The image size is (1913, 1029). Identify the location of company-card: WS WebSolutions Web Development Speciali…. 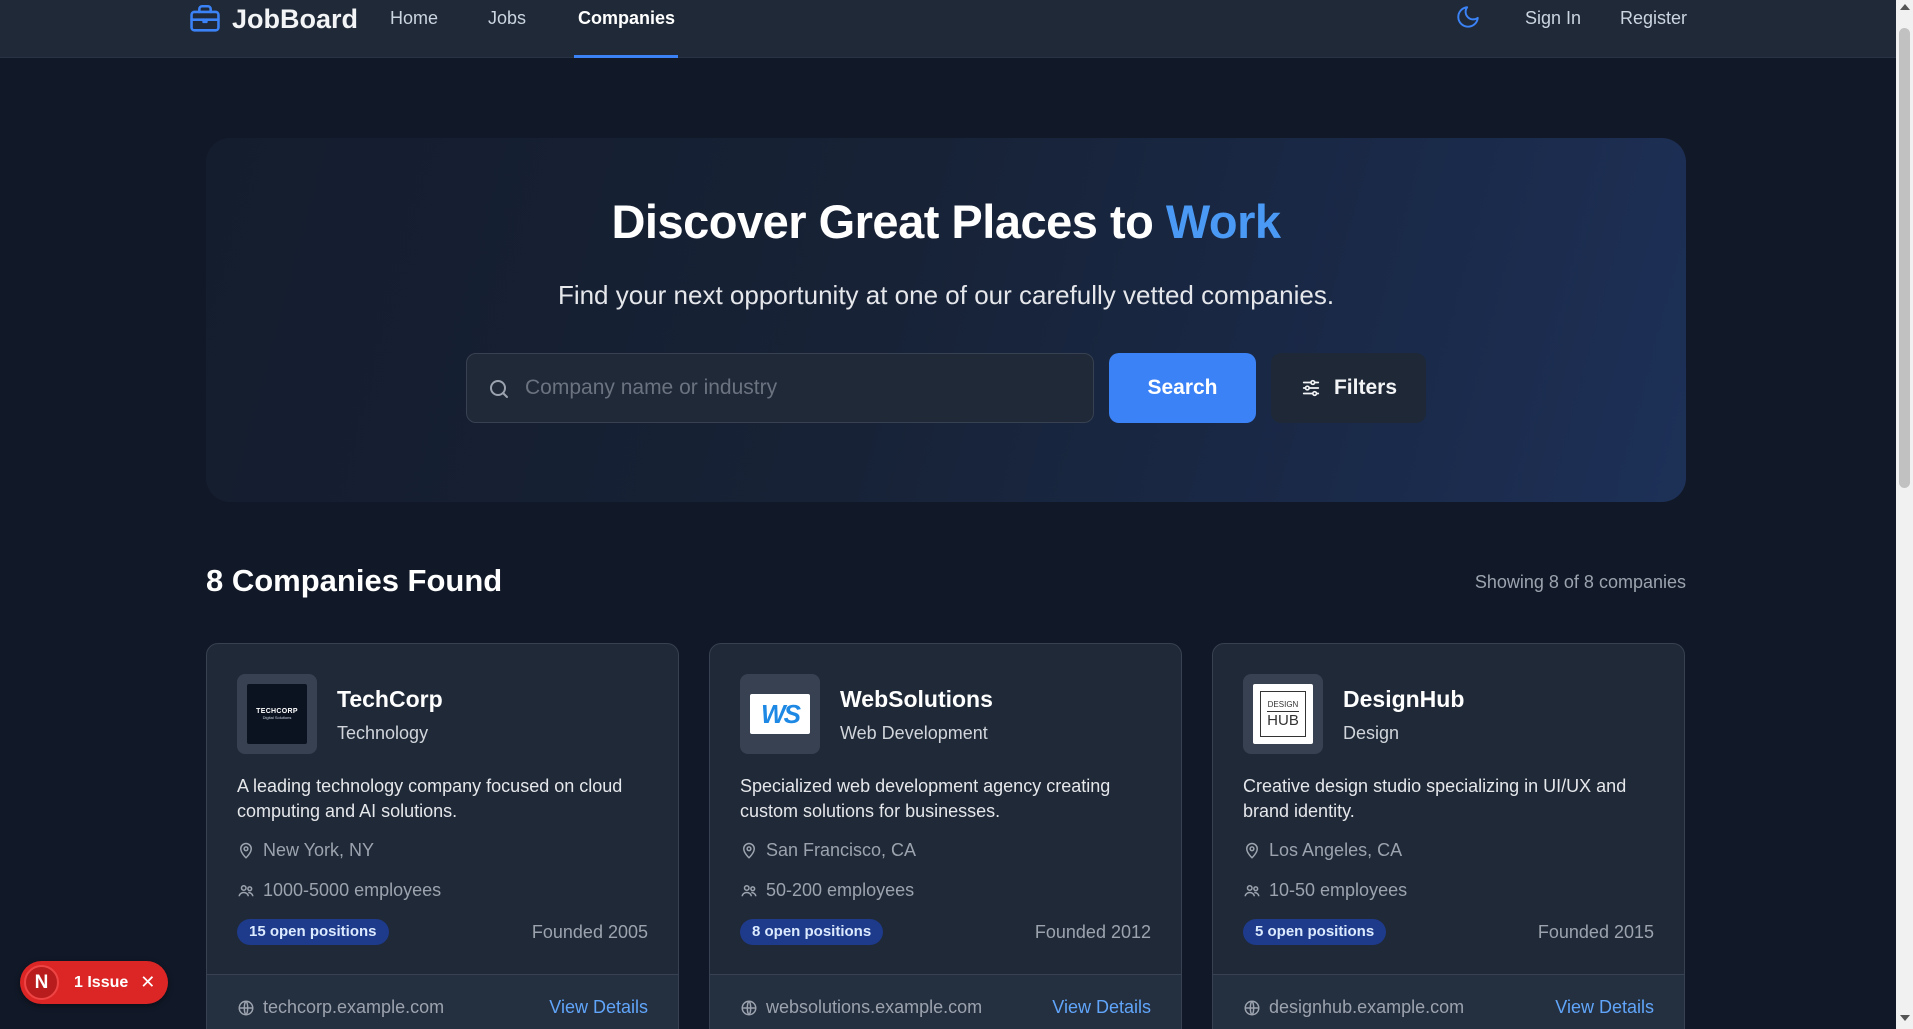
(945, 836).